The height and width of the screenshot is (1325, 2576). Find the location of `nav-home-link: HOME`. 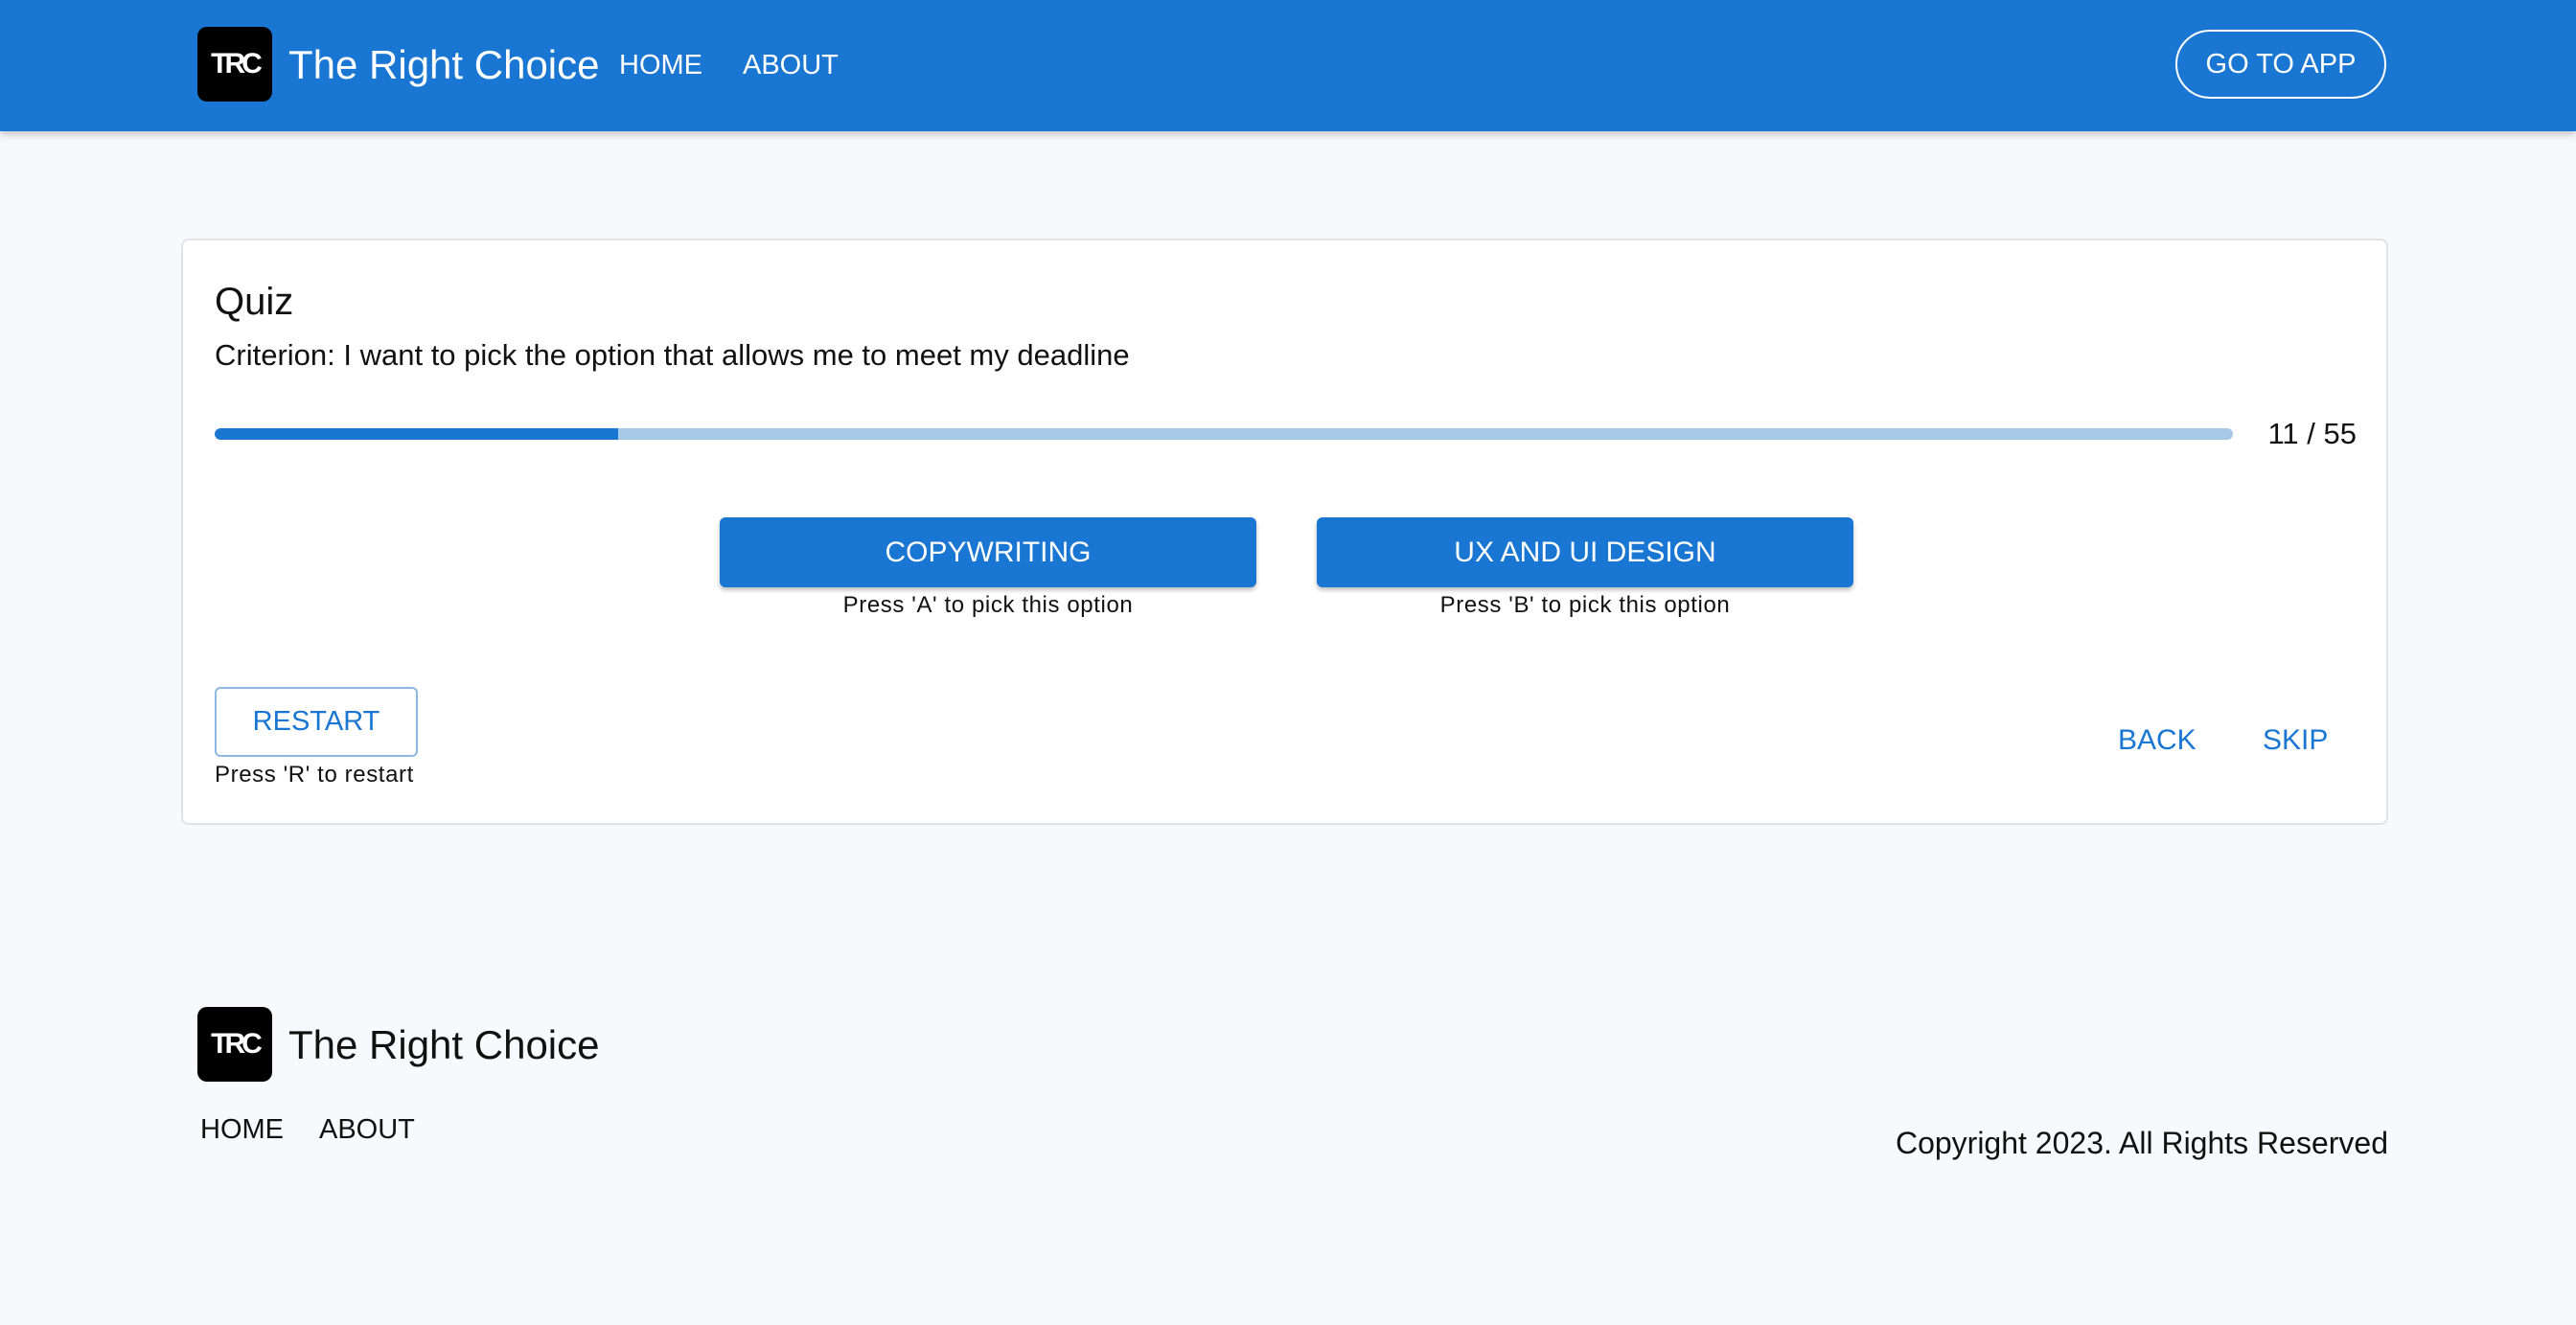

nav-home-link: HOME is located at coordinates (660, 65).